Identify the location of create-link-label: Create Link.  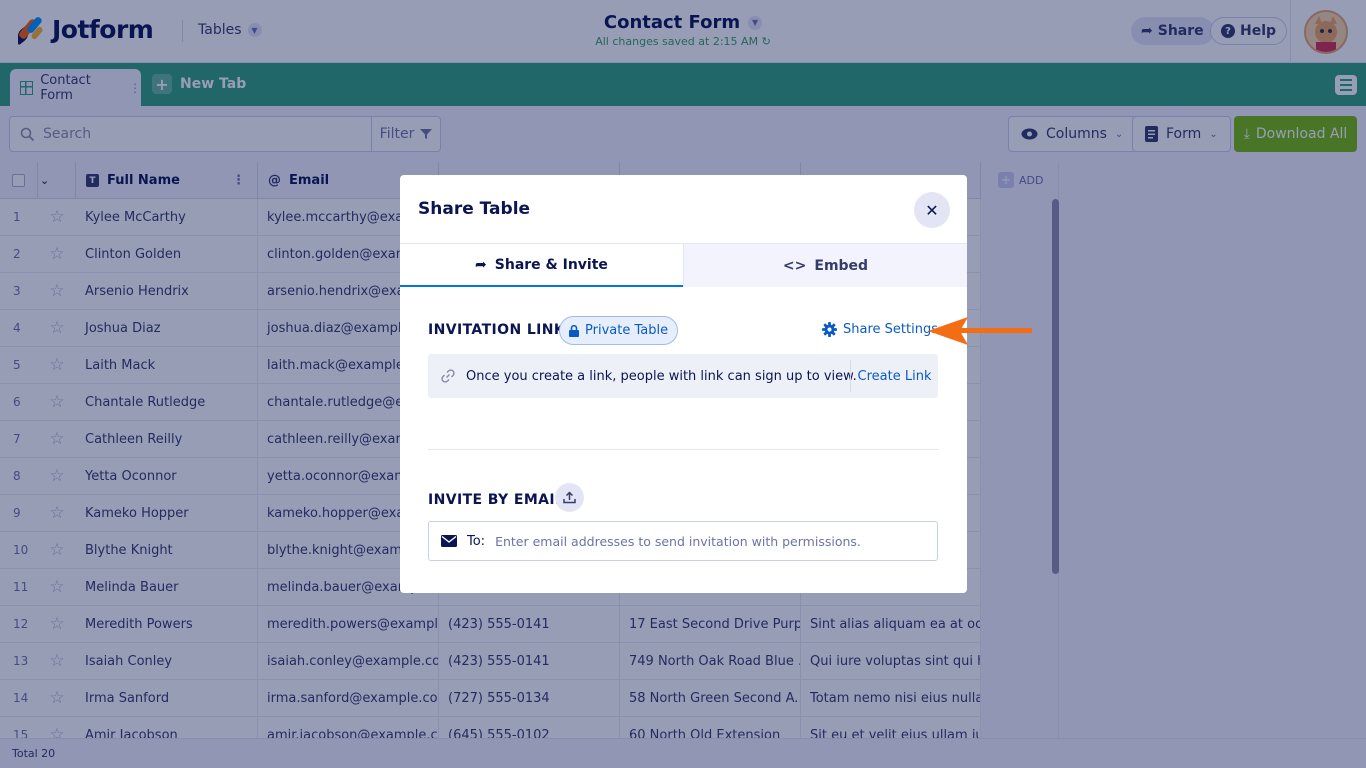
(894, 376).